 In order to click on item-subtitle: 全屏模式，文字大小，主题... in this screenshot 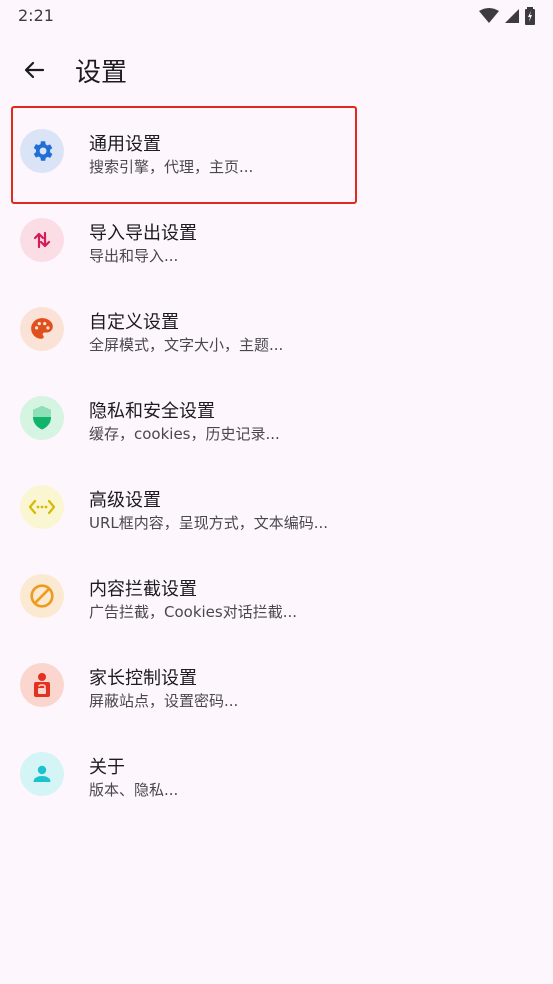, I will do `click(186, 345)`.